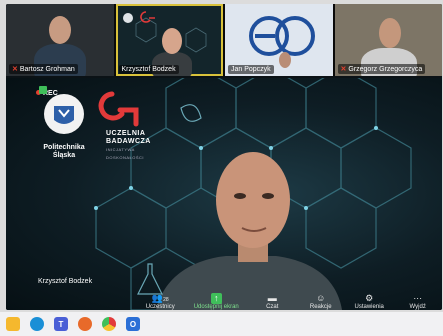 This screenshot has height=336, width=443. I want to click on share-screen-button: ↑ Udostępnij ekran, so click(216, 301).